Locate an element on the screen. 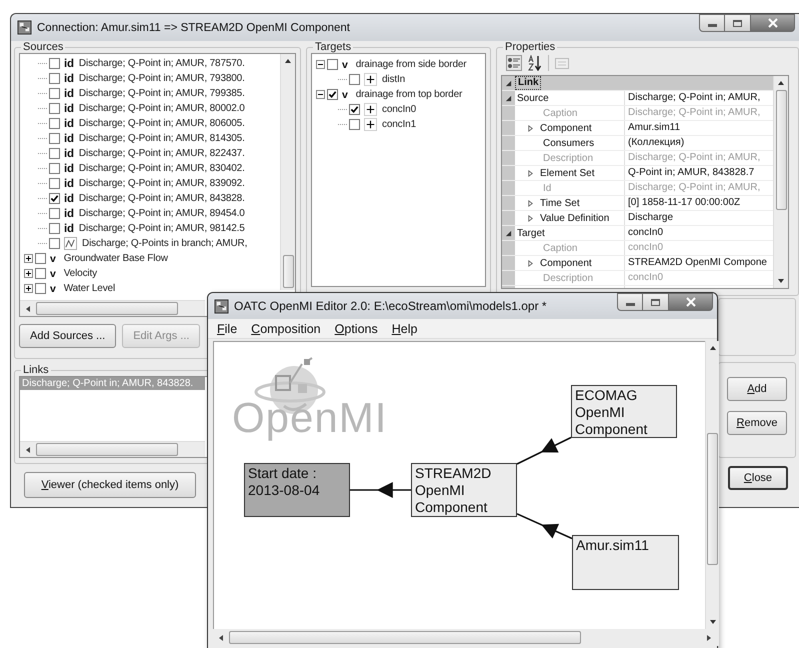 This screenshot has width=799, height=648. menu-item: Composition is located at coordinates (286, 329).